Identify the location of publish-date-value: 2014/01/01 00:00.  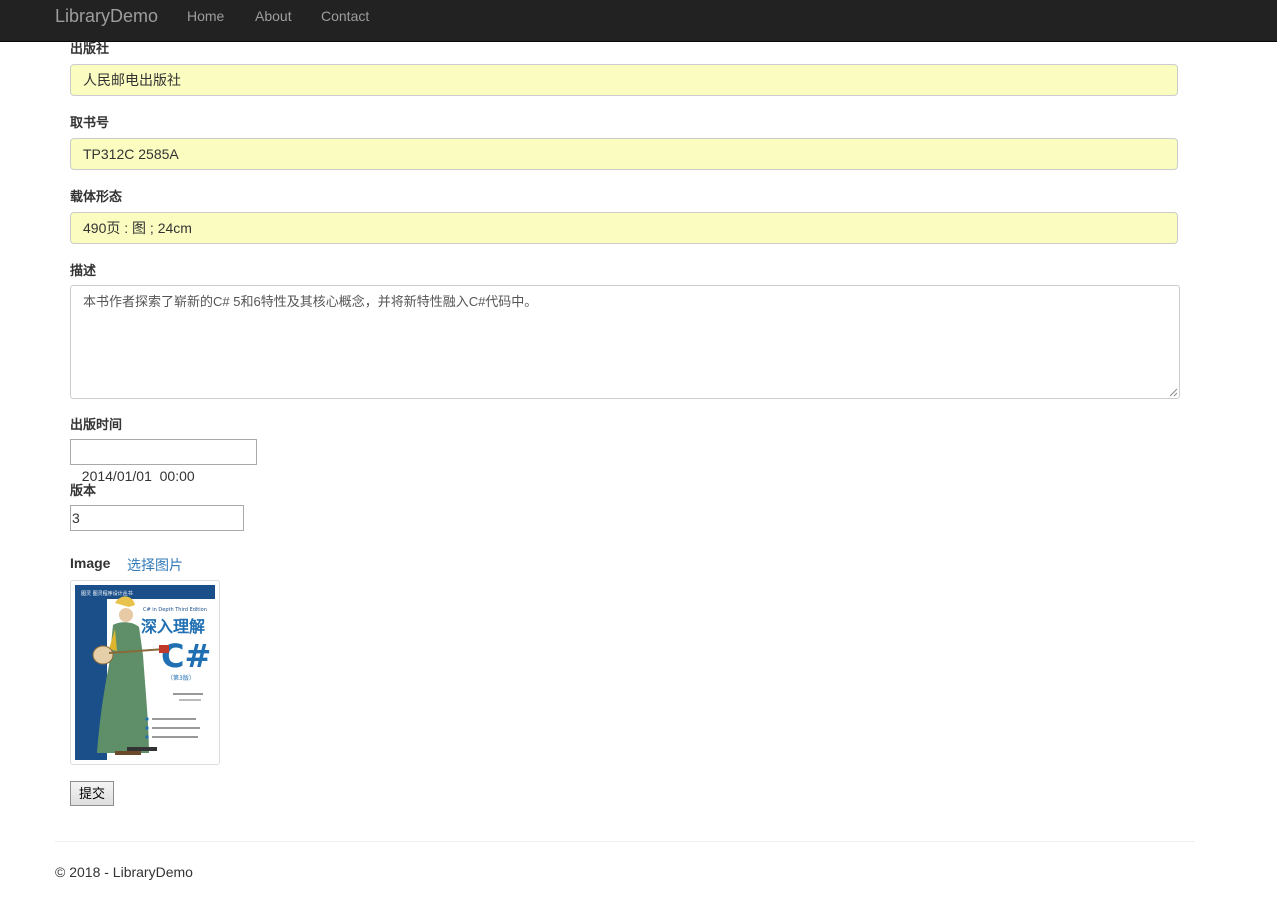
(138, 476).